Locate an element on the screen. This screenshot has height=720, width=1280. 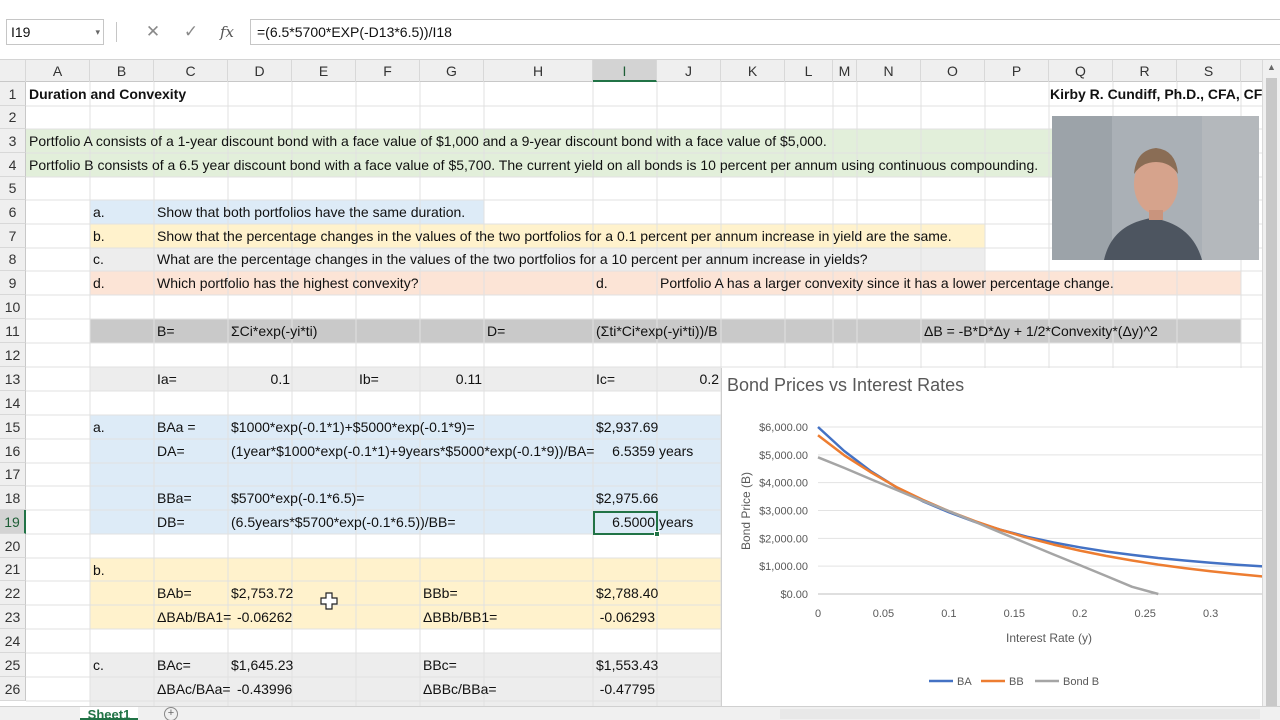
delta-bbc-label: ΔBBc/BBa= is located at coordinates (460, 689).